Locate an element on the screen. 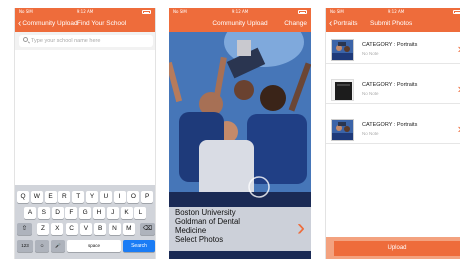 This screenshot has height=259, width=460. key-r: R is located at coordinates (64, 197).